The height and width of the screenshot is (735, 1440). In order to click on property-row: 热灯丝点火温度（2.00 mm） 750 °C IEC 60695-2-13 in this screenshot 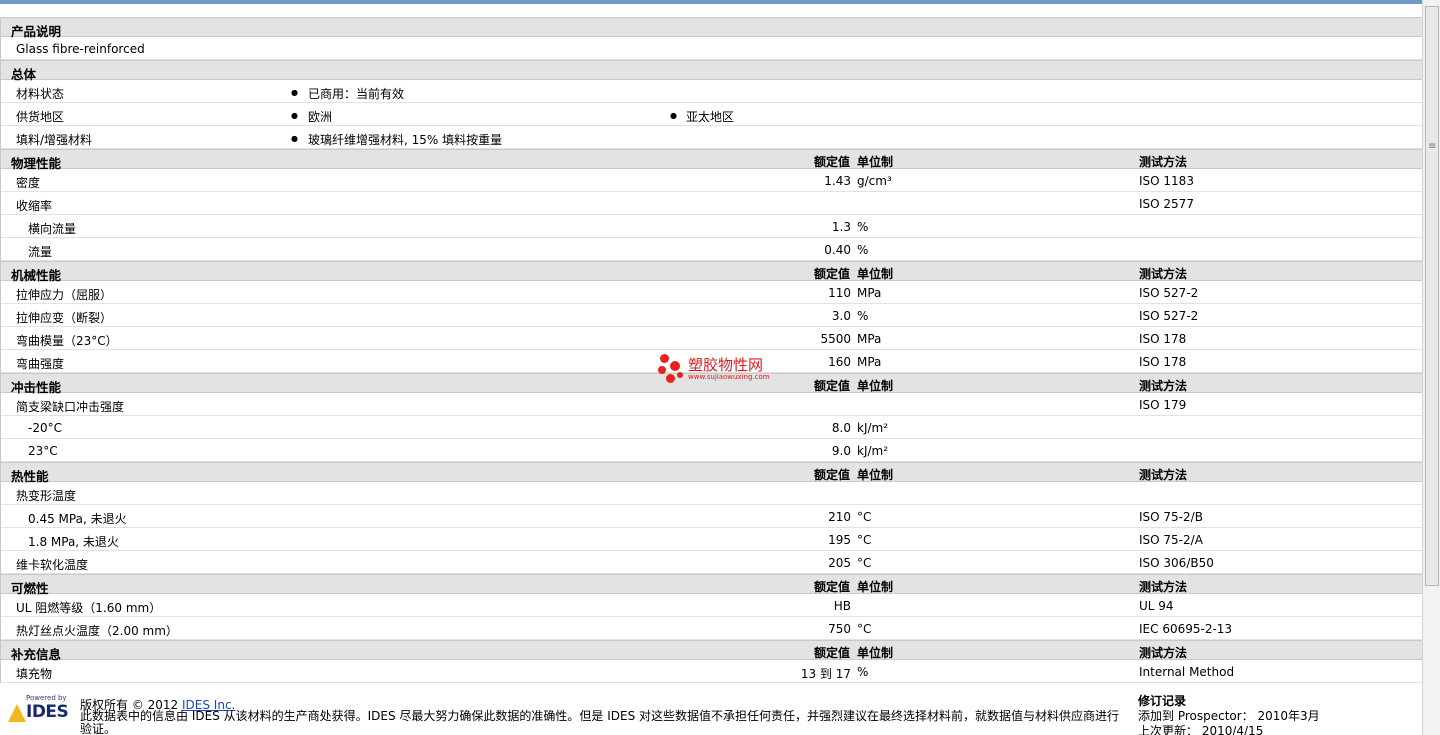, I will do `click(711, 628)`.